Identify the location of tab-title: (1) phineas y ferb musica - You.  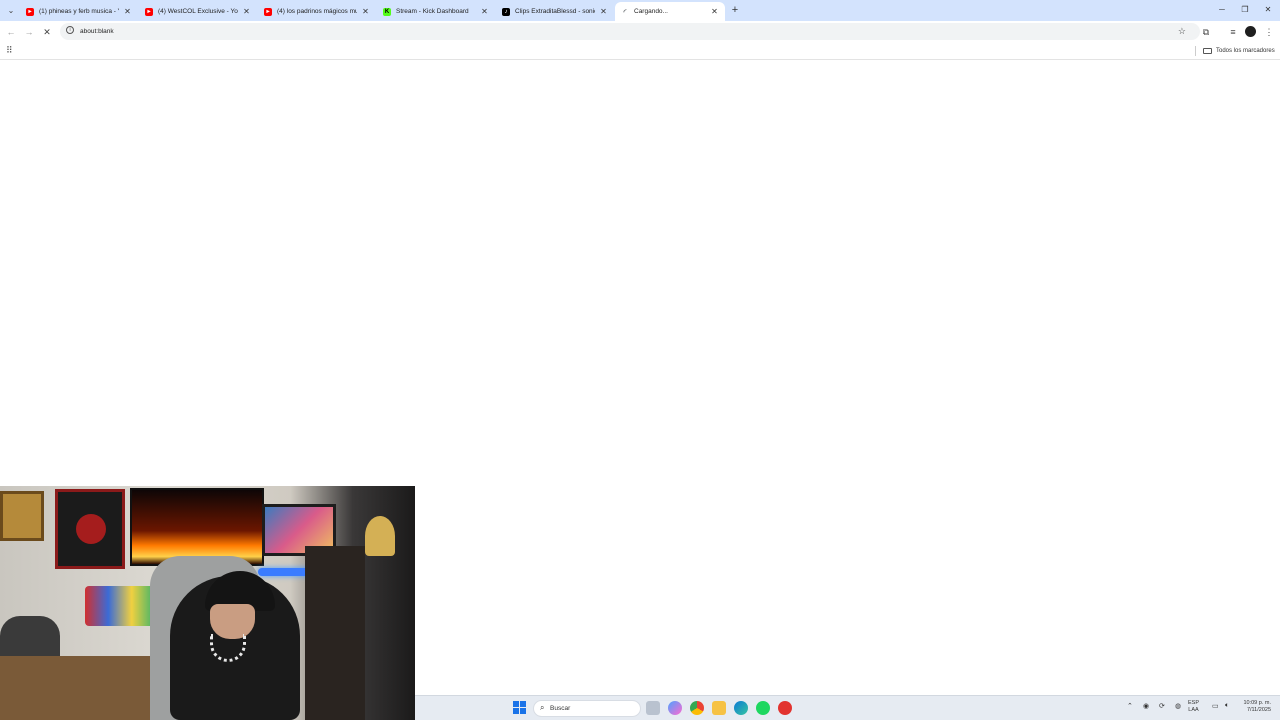
(79, 11).